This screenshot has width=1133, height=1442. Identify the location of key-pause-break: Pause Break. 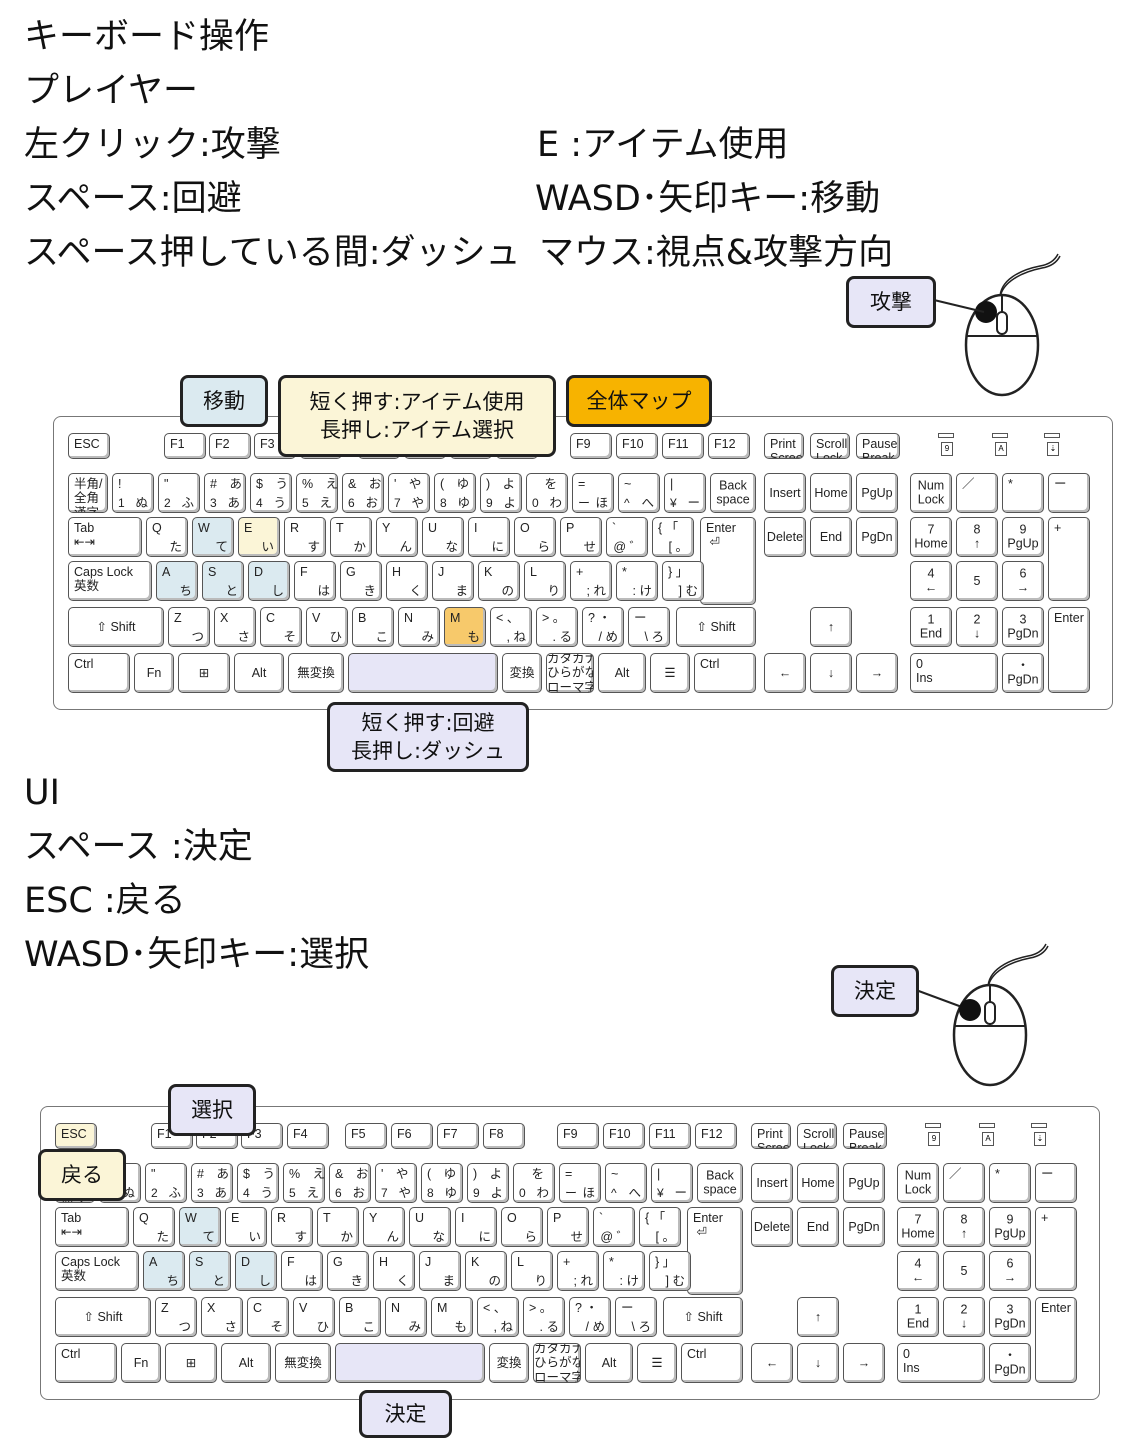
(878, 446).